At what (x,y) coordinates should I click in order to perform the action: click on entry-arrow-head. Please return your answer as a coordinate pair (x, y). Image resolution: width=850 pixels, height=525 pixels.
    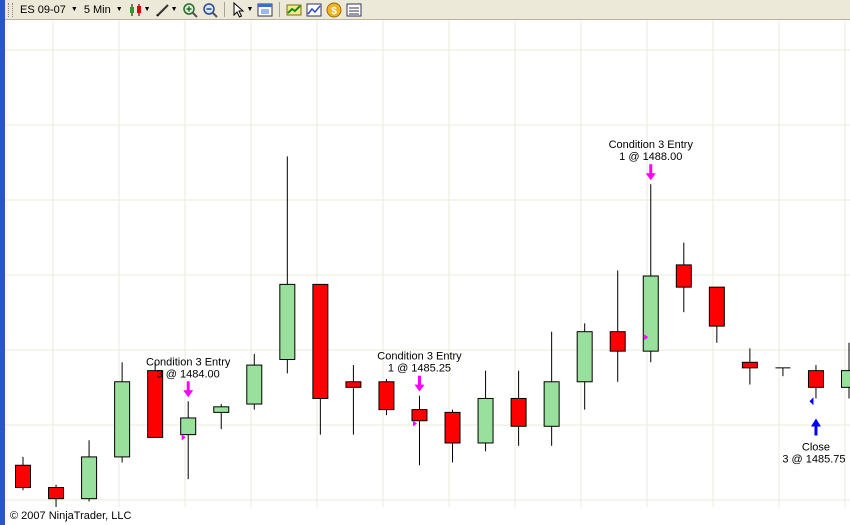
    Looking at the image, I should click on (419, 388).